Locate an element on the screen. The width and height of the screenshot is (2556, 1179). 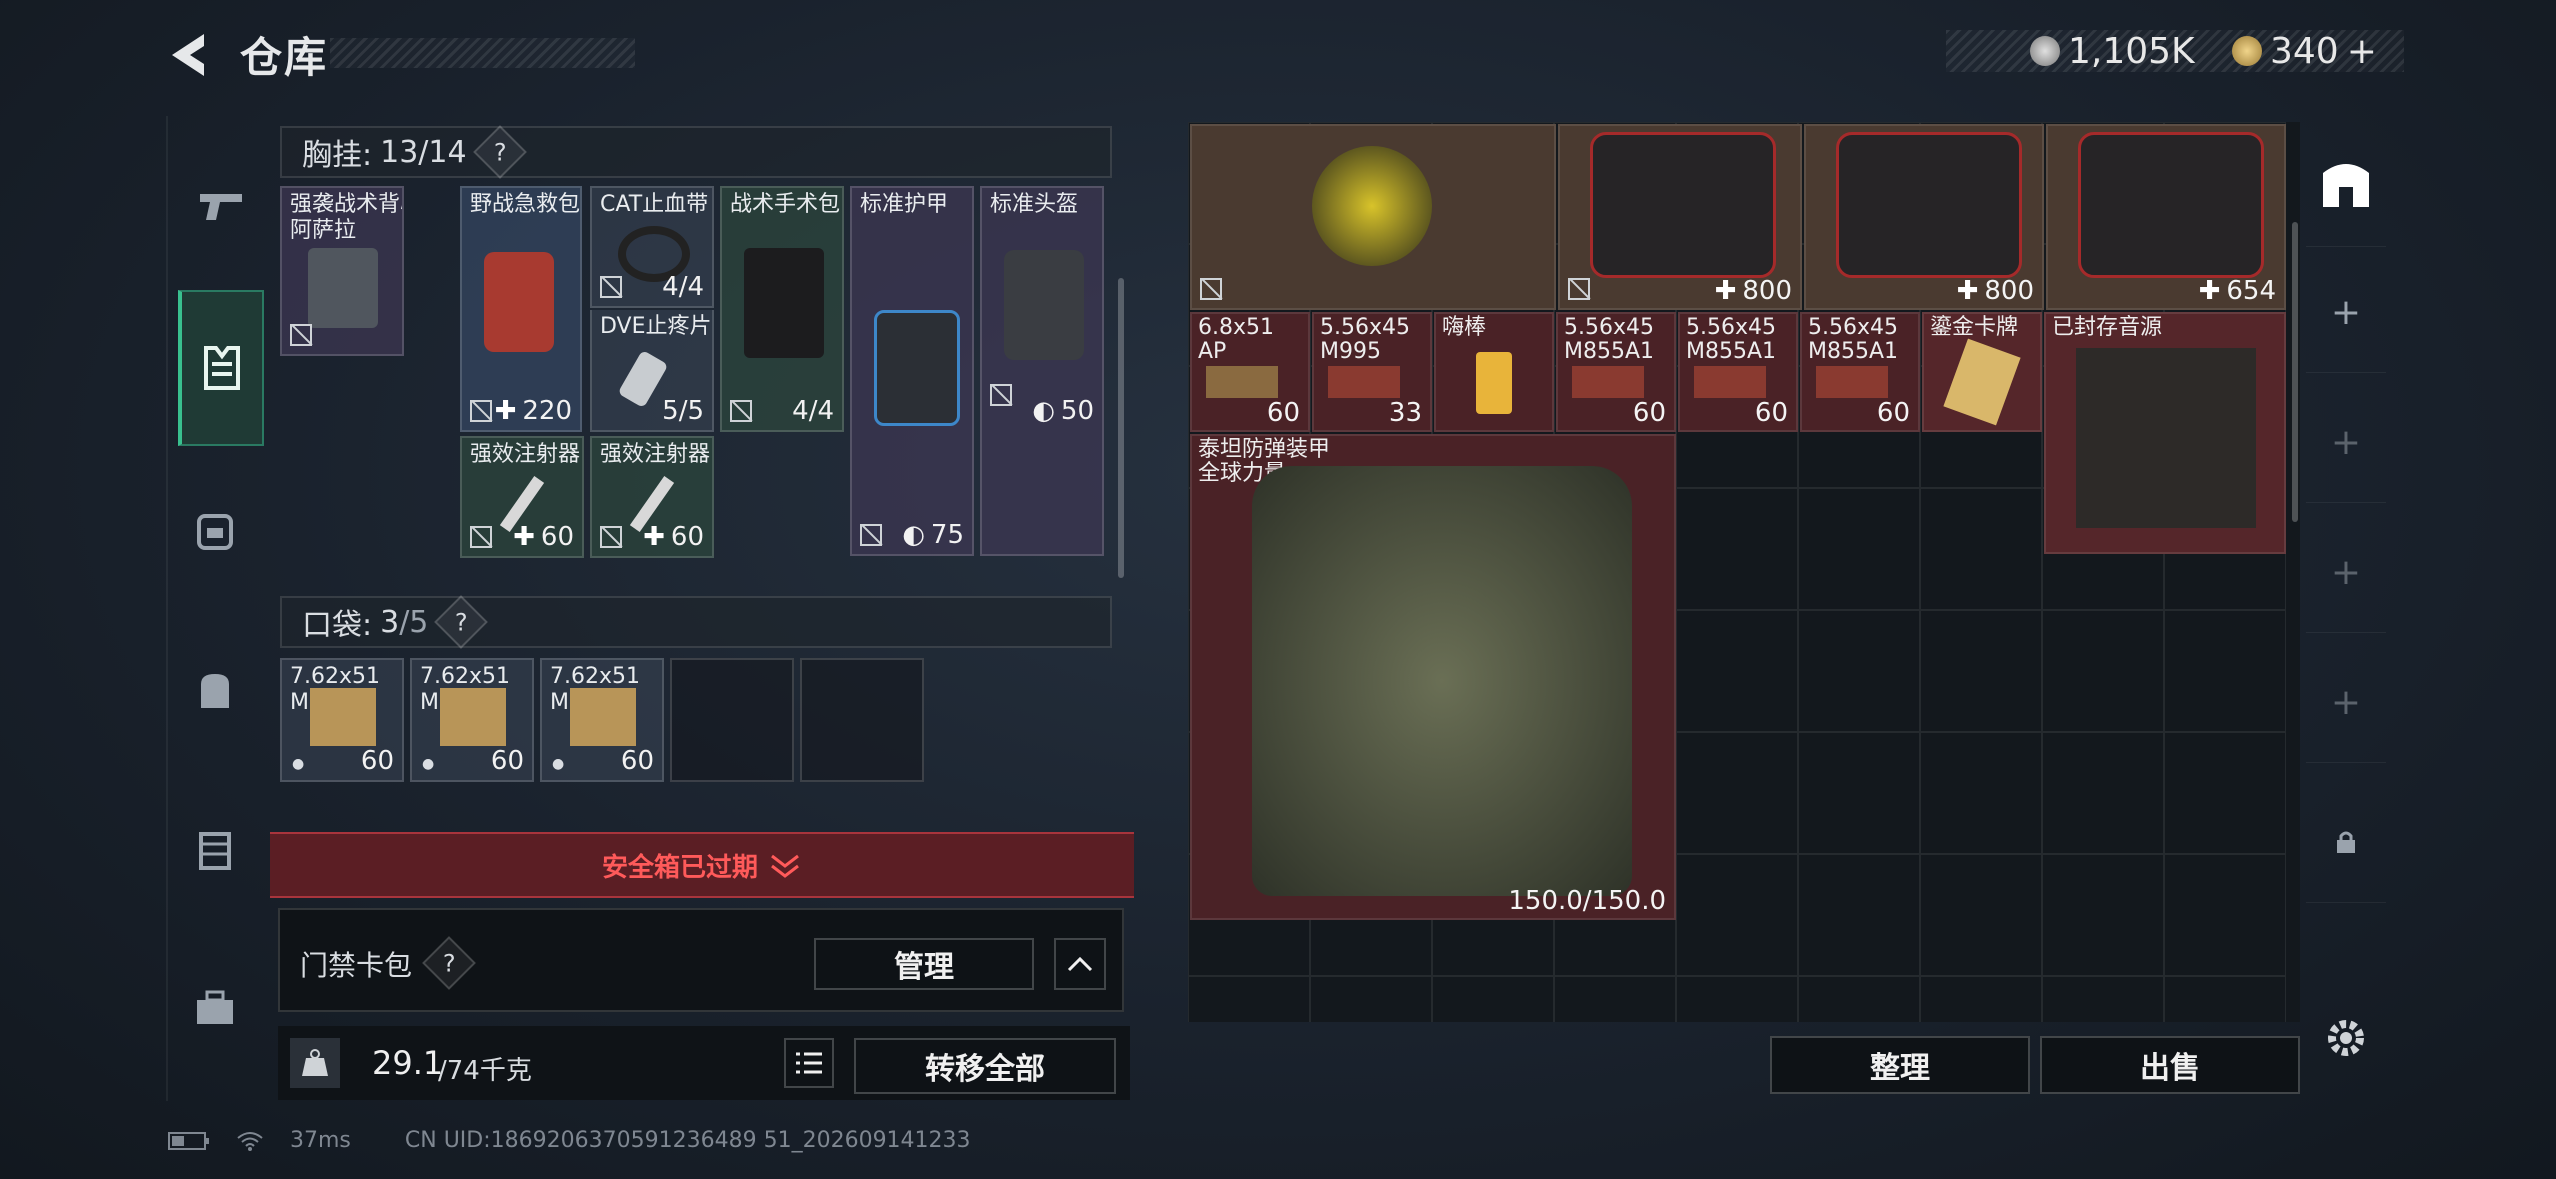
stash-item-first-aid: ✚ 654 is located at coordinates (2166, 217).